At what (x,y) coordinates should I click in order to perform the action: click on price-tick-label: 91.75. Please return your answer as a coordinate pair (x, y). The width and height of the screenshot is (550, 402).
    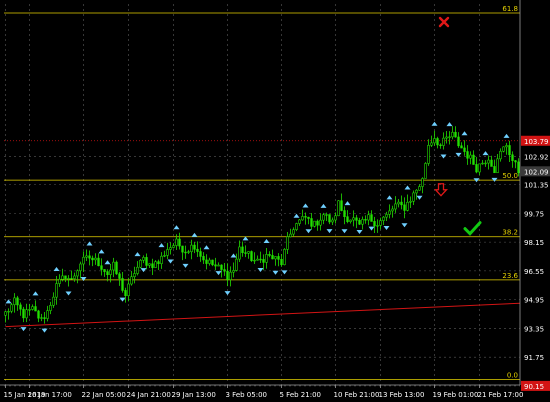
    Looking at the image, I should click on (534, 358).